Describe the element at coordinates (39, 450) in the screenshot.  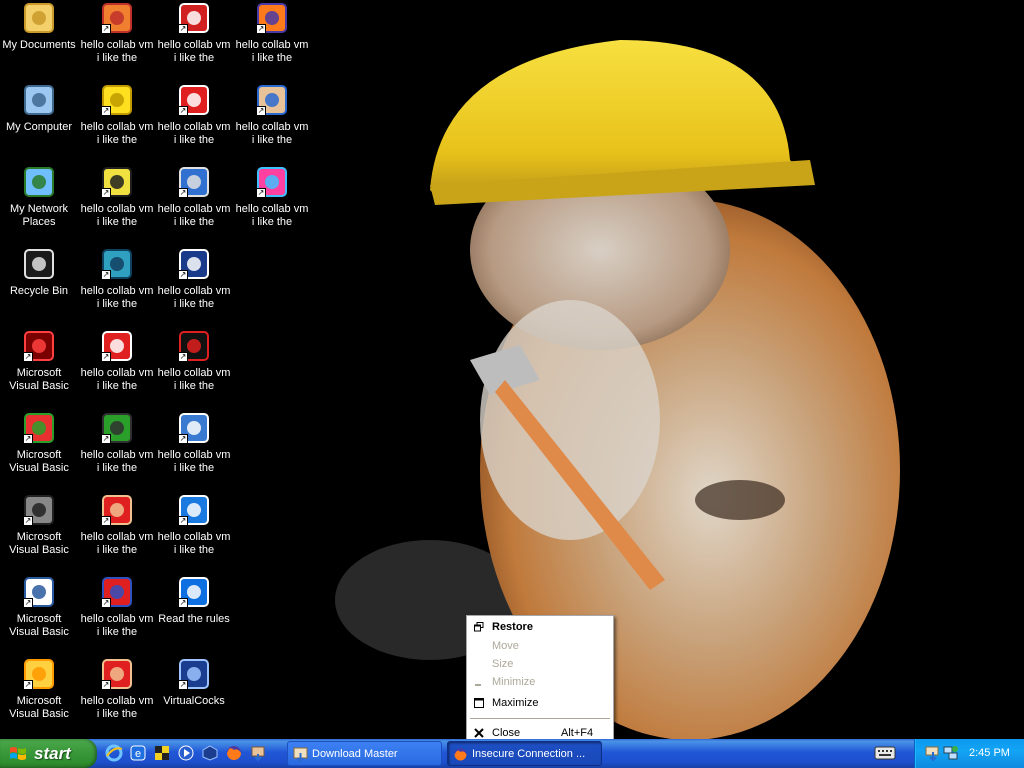
I see `desktop-icon: ↗ Microsoft Visual Basic 6.0 (3)` at that location.